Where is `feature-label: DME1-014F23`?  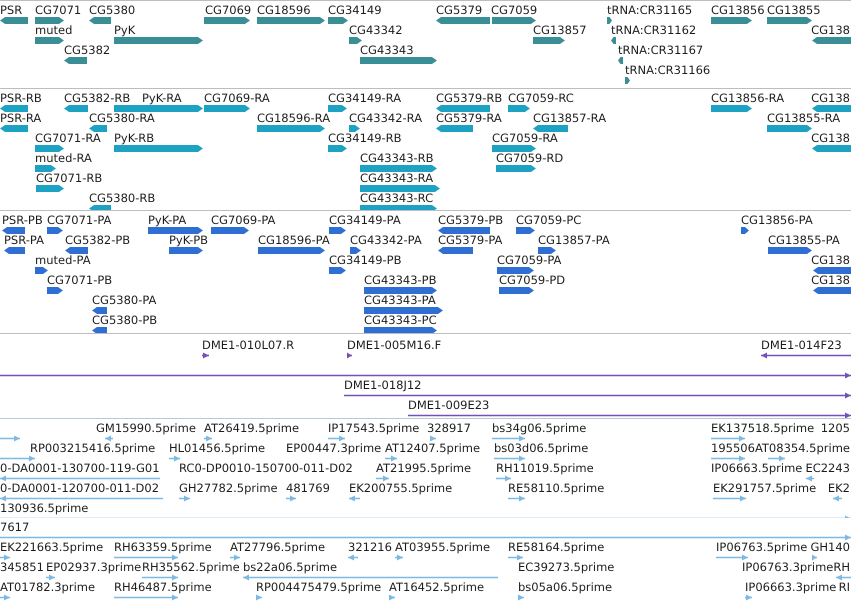
feature-label: DME1-014F23 is located at coordinates (801, 345).